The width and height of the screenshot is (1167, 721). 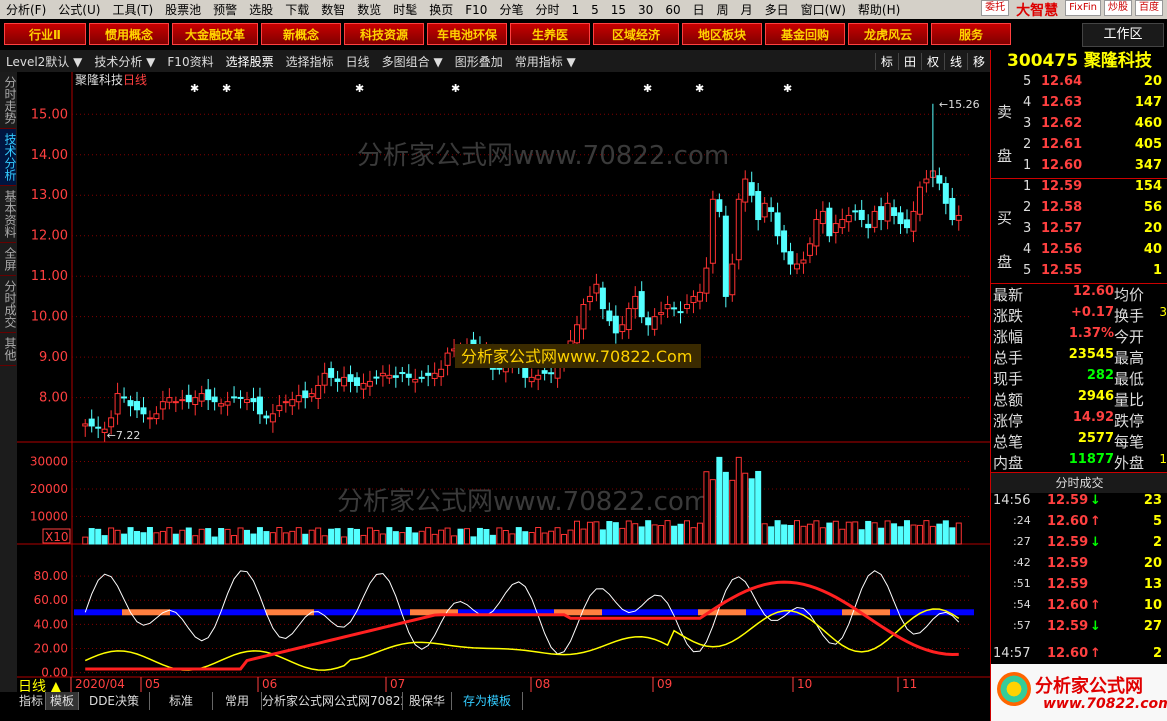 What do you see at coordinates (978, 61) in the screenshot?
I see `toolbar-right-button-4: 移` at bounding box center [978, 61].